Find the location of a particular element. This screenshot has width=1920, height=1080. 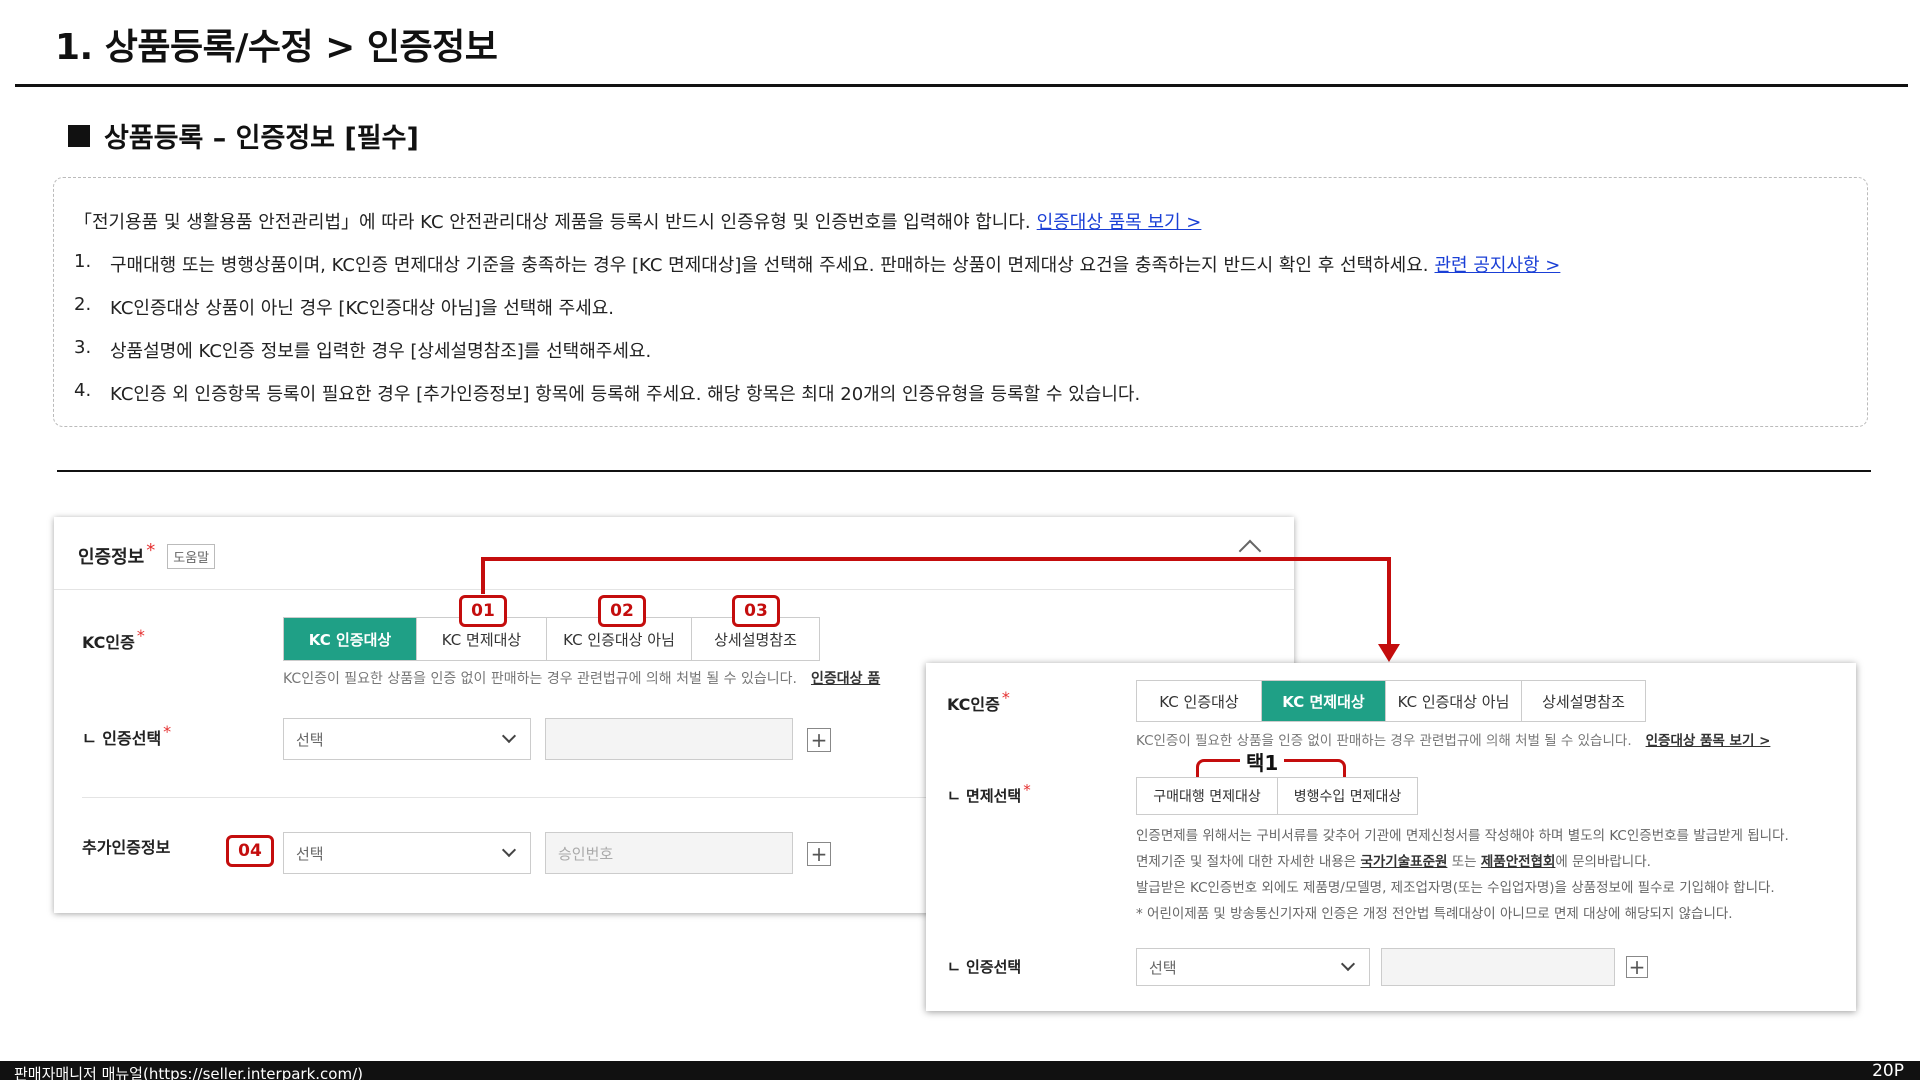

extra-cert-label-text: 추가인증정보 is located at coordinates (126, 847).